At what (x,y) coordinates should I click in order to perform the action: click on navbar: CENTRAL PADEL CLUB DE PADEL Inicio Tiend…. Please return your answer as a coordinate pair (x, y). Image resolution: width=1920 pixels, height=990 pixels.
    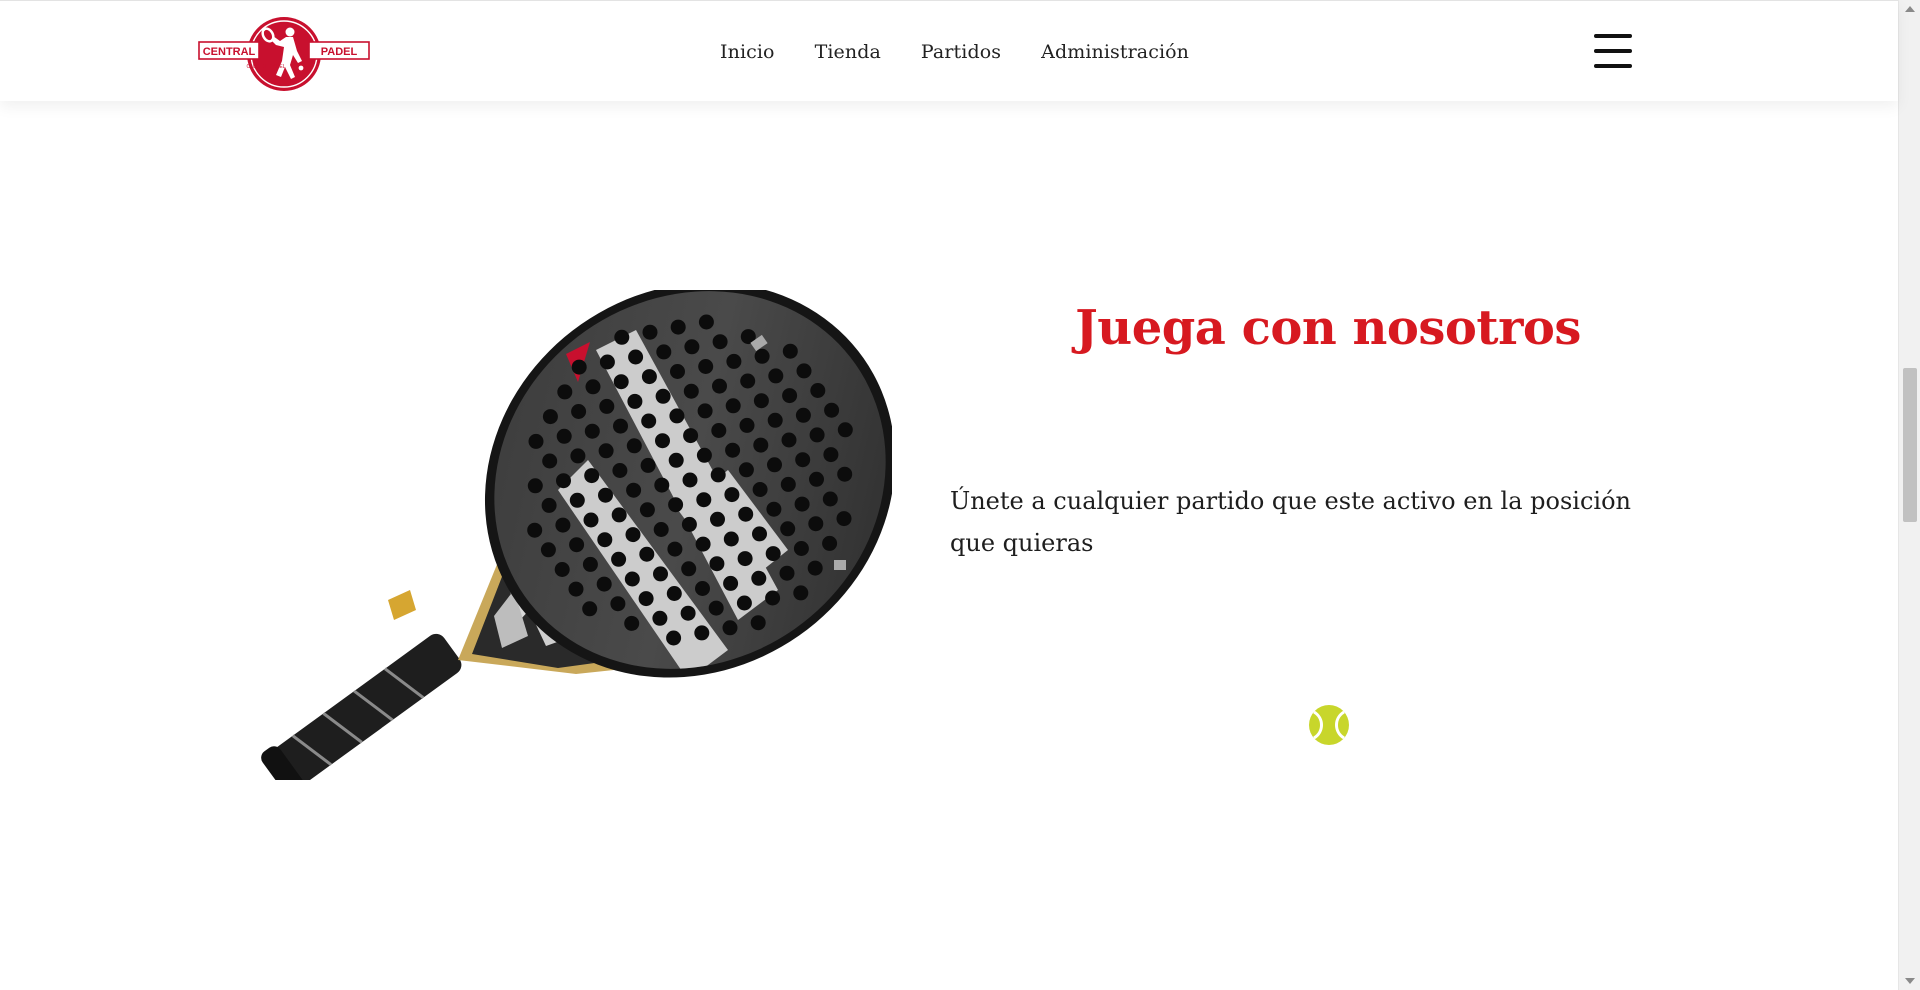
    Looking at the image, I should click on (949, 50).